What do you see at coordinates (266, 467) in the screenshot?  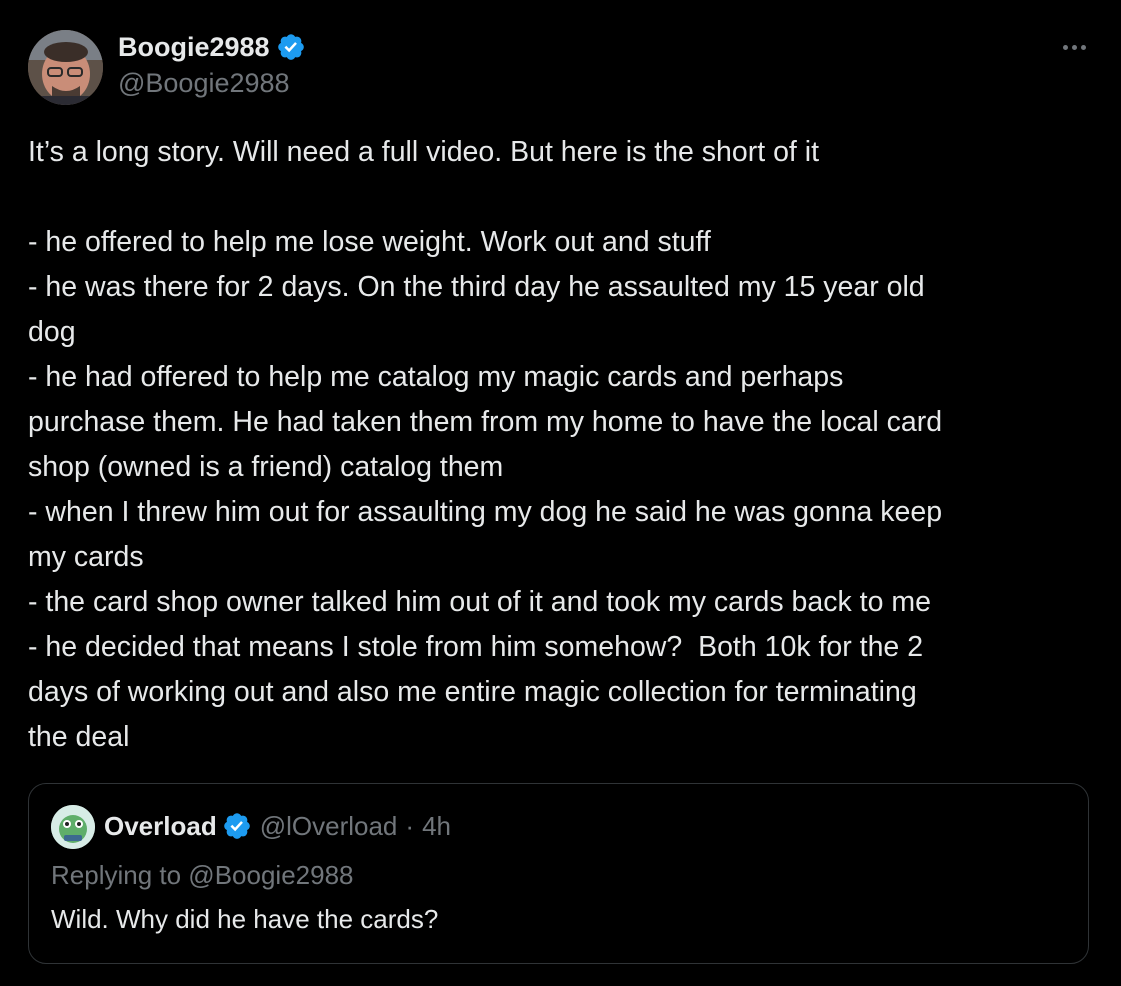 I see `tweet-line: shop (owned is a friend) catalog them` at bounding box center [266, 467].